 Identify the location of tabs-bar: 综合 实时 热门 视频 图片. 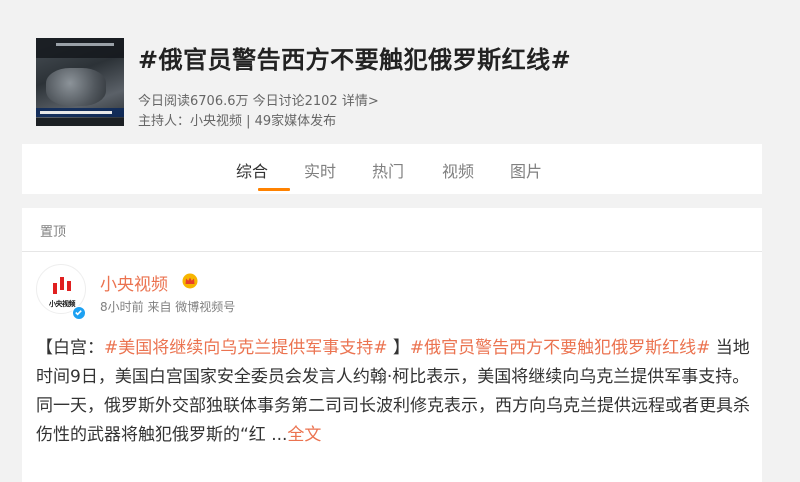
(392, 169).